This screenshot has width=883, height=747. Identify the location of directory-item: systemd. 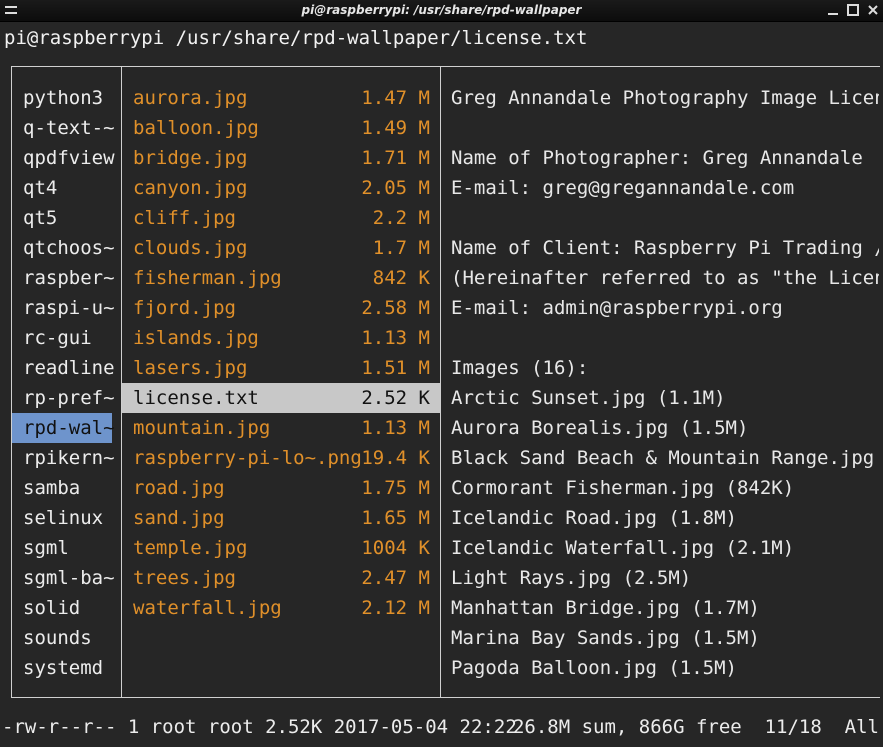
(66, 668).